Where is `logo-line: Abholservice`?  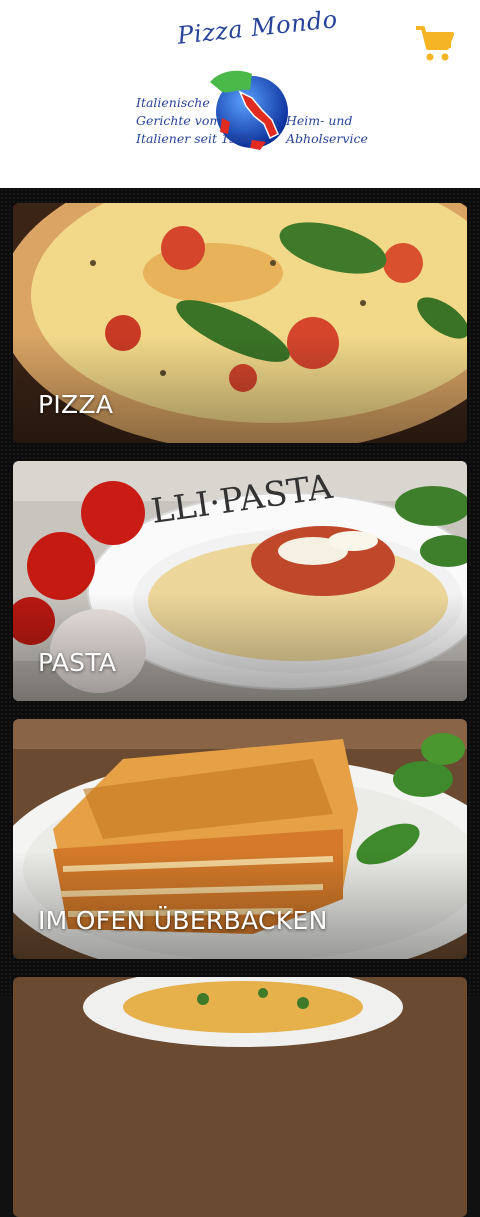 logo-line: Abholservice is located at coordinates (327, 138).